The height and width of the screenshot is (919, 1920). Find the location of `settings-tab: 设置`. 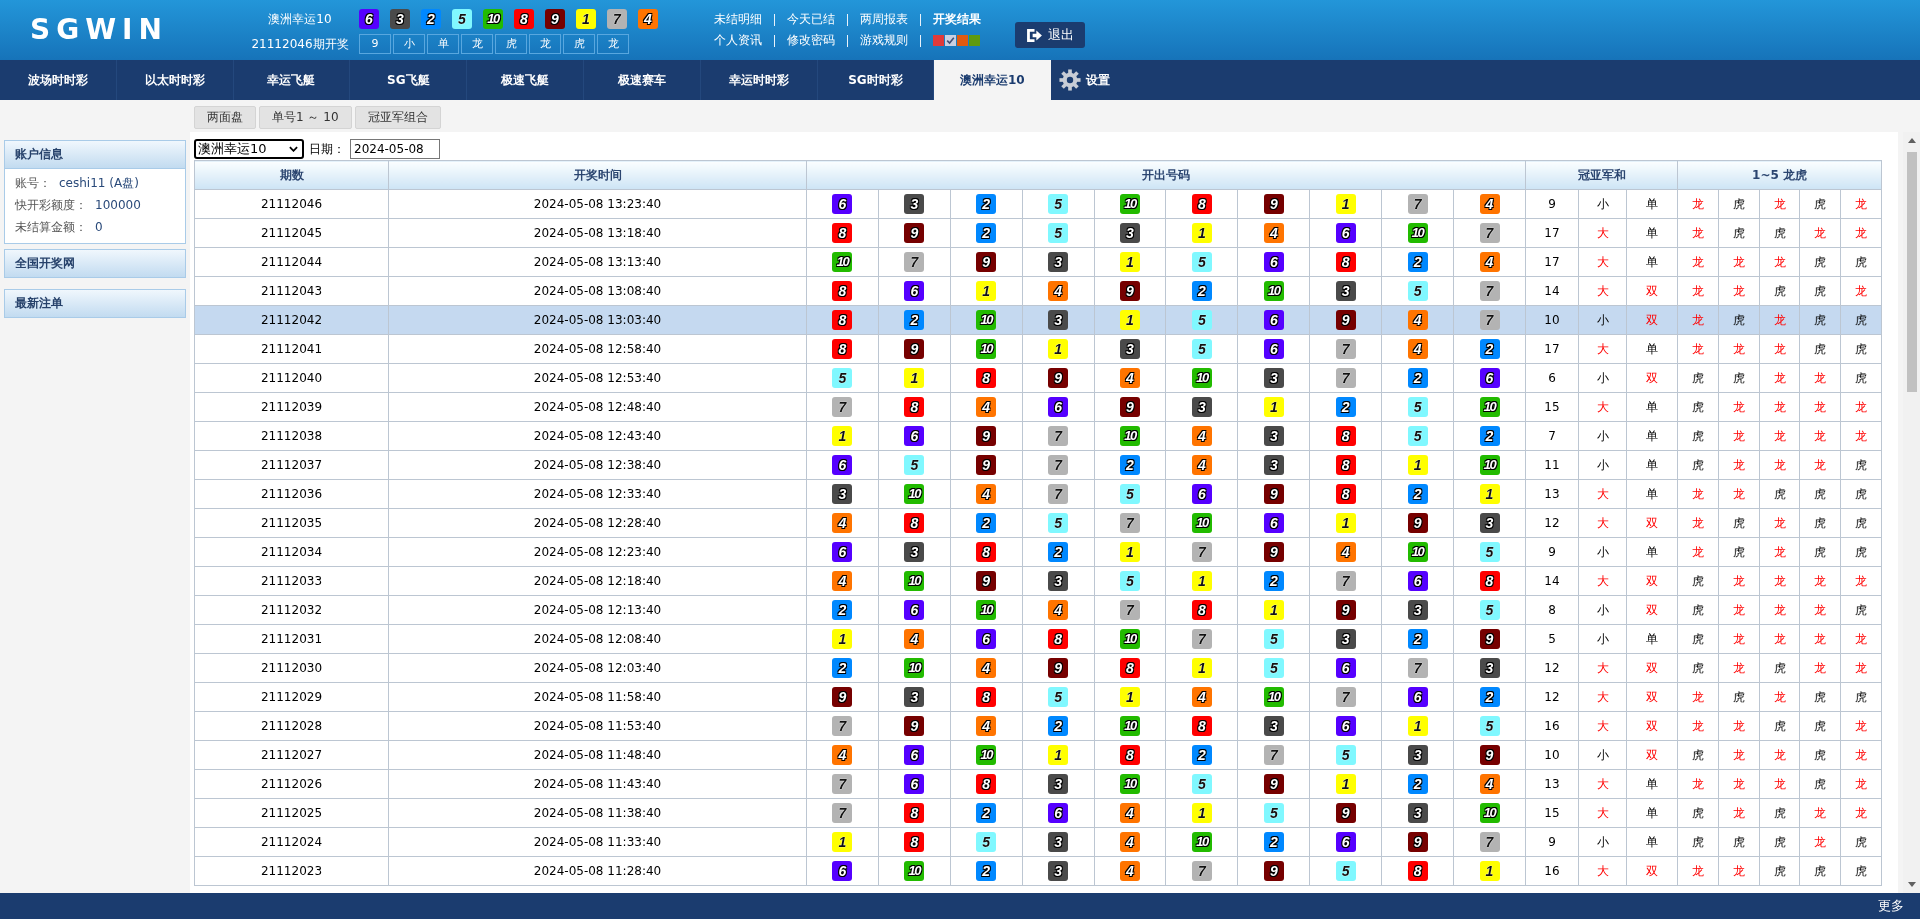

settings-tab: 设置 is located at coordinates (1085, 80).